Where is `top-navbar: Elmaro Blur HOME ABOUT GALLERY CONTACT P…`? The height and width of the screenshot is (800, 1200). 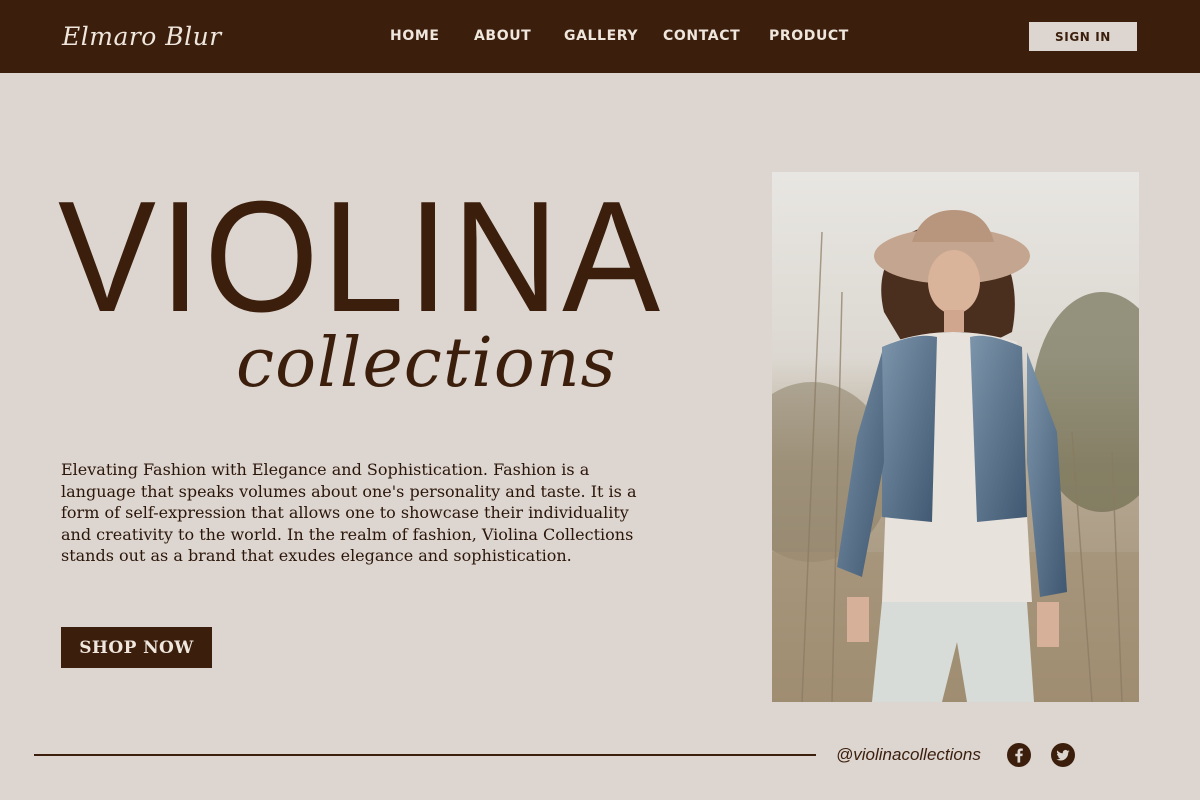 top-navbar: Elmaro Blur HOME ABOUT GALLERY CONTACT P… is located at coordinates (600, 36).